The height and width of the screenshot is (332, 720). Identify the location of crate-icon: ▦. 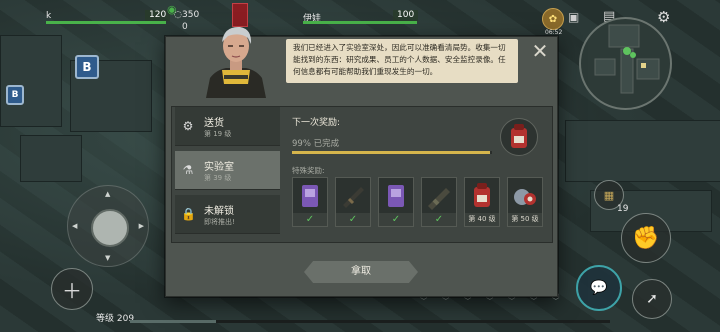
(609, 195).